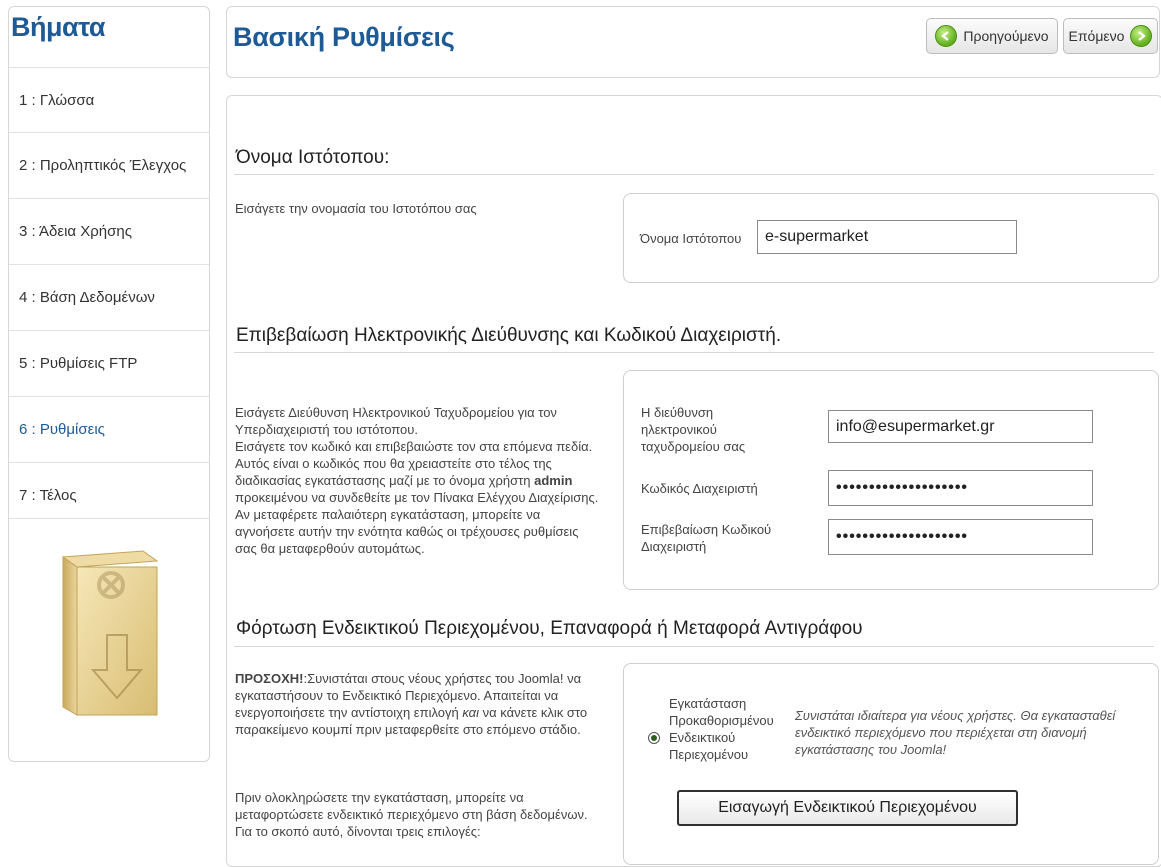  What do you see at coordinates (553, 480) in the screenshot?
I see `admin-username-text: admin` at bounding box center [553, 480].